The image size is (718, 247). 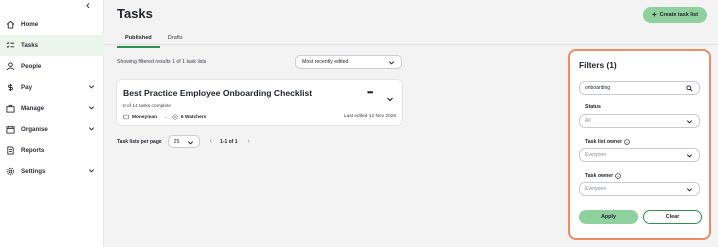 I want to click on sidebar: ‹ Home Tasks People Pay Manage Organise, so click(x=52, y=123).